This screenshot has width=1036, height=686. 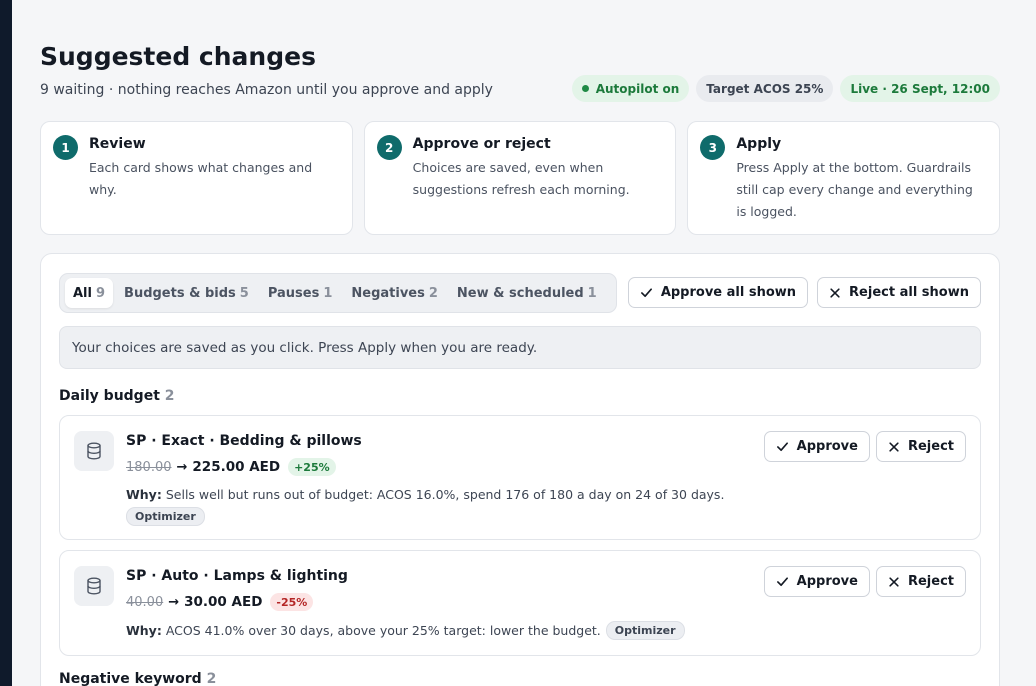 I want to click on status-dot-icon, so click(x=585, y=88).